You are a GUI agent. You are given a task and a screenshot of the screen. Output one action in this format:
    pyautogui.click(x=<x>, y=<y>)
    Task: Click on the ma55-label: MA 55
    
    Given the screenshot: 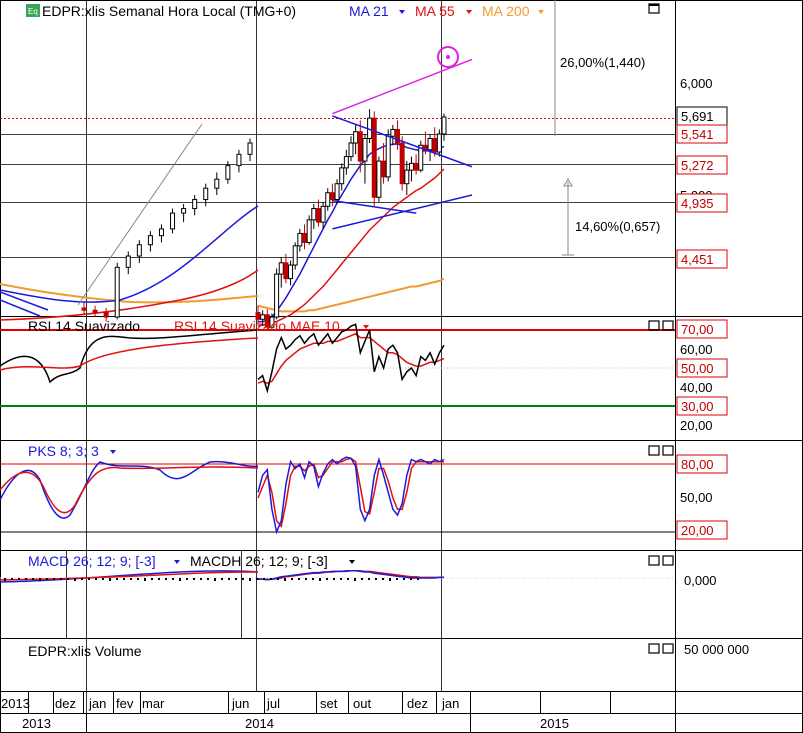 What is the action you would take?
    pyautogui.click(x=435, y=11)
    